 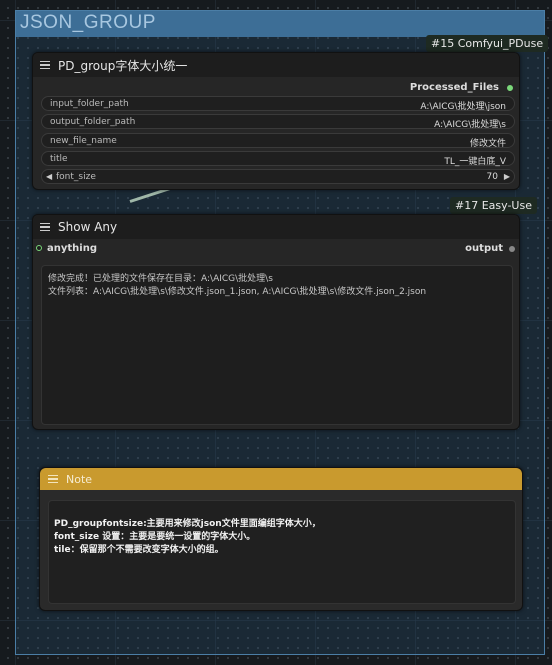 I want to click on widget-label: input_folder_path, so click(x=89, y=104).